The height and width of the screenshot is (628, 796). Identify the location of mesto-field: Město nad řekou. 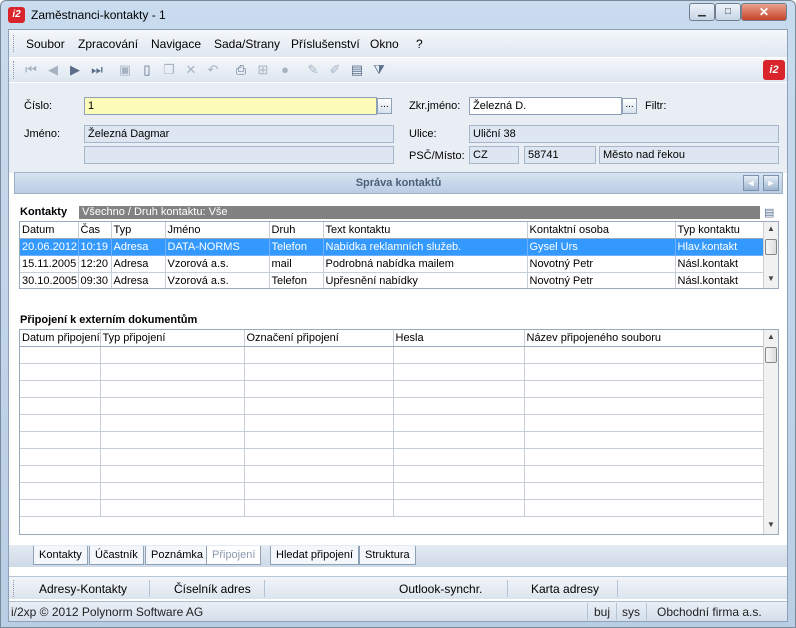
(689, 155).